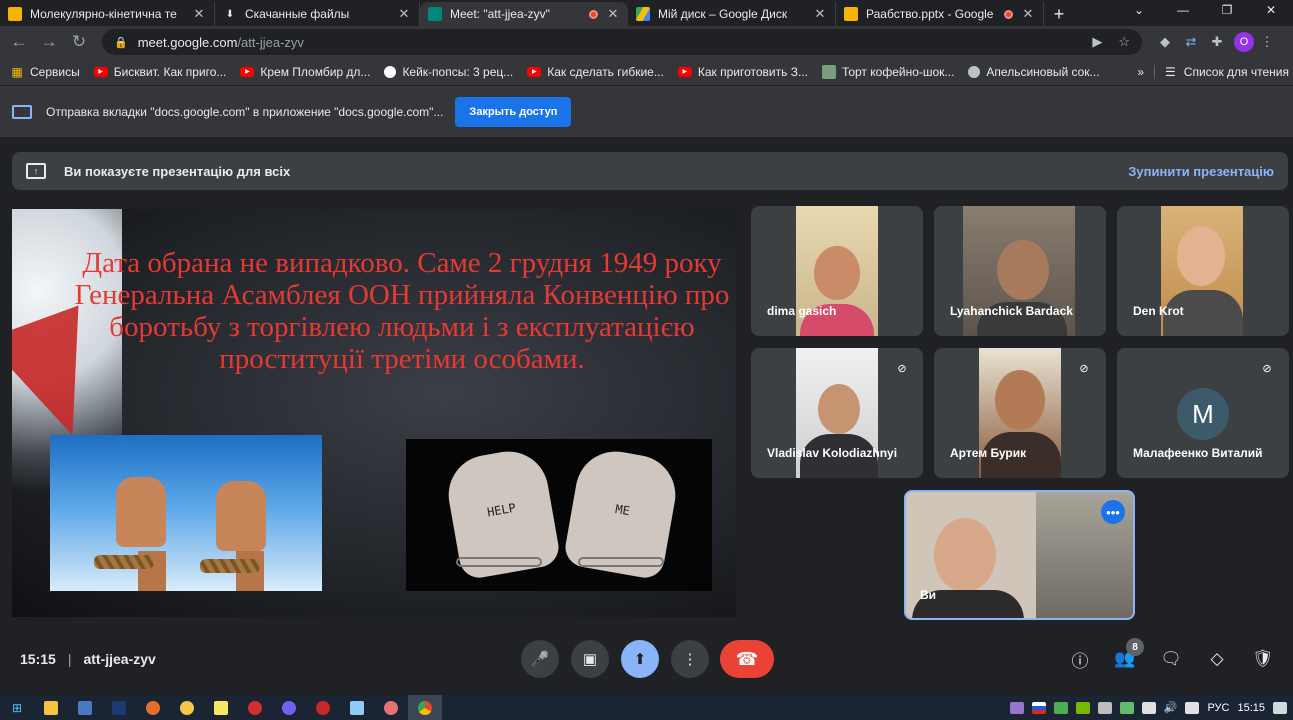 The image size is (1293, 720). Describe the element at coordinates (107, 14) in the screenshot. I see `tab-molecular: Молекулярно-кінетична те ✕` at that location.